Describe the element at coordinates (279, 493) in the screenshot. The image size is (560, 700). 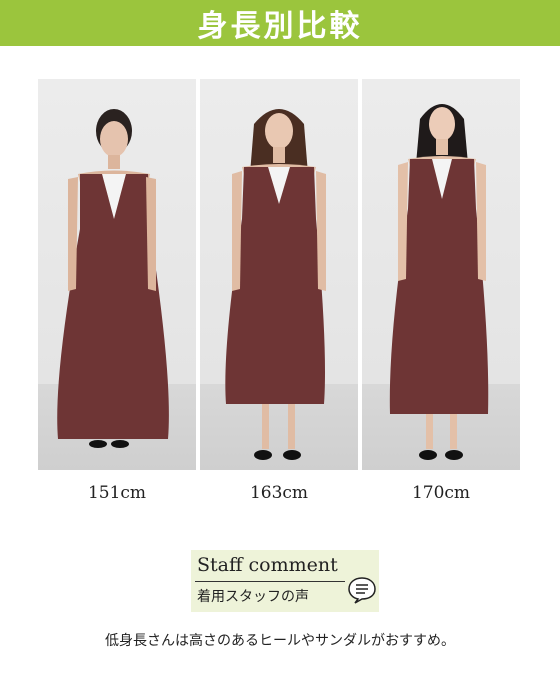
I see `height-label-2: 163cm` at that location.